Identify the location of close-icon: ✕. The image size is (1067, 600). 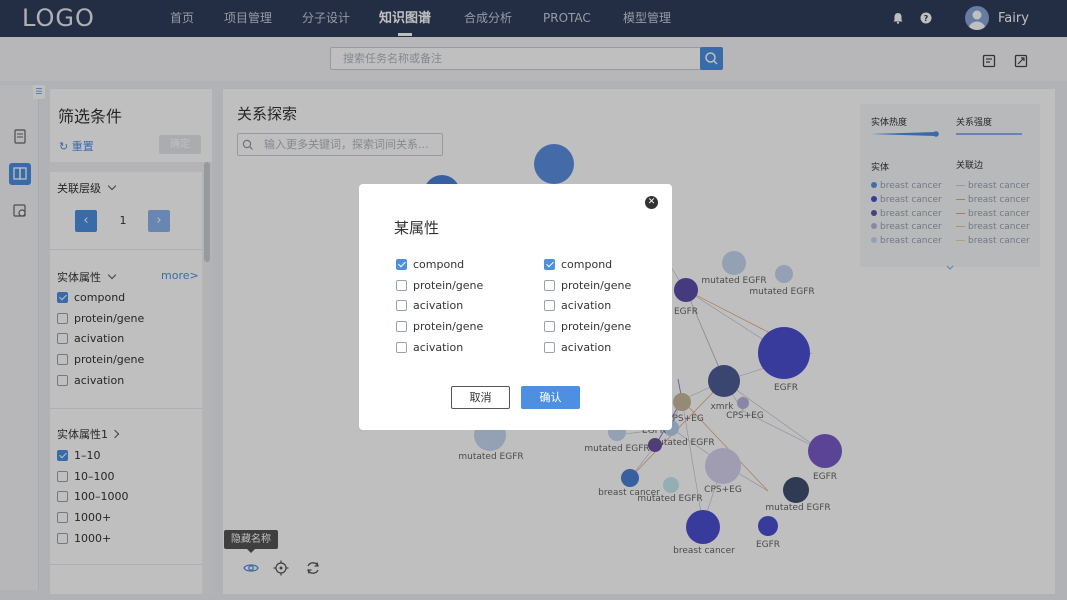
(651, 202).